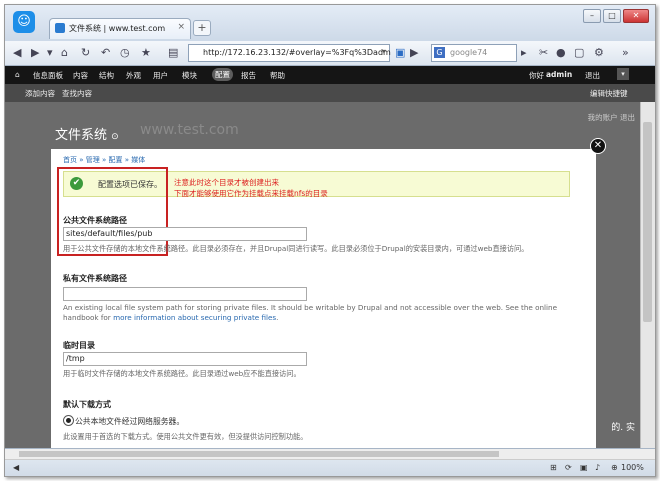  Describe the element at coordinates (553, 467) in the screenshot. I see `status-tool-icon: ⊞` at that location.